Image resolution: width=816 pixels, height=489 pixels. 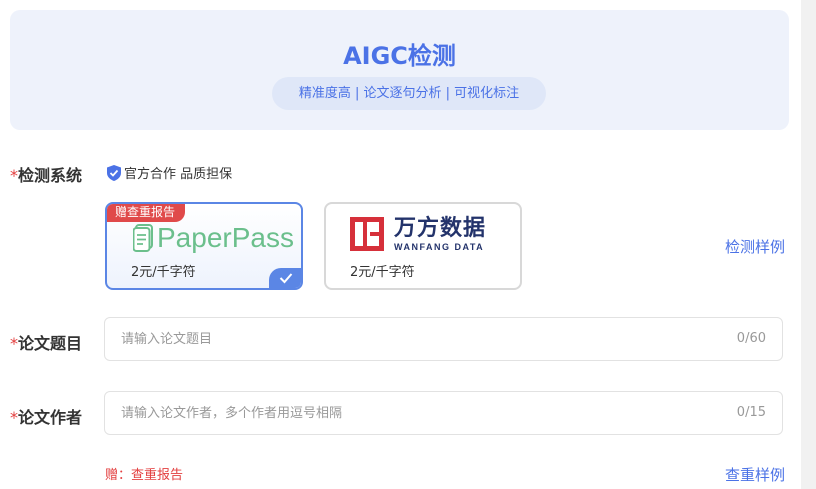 What do you see at coordinates (225, 237) in the screenshot?
I see `paperpass-logo-text: PaperPass` at bounding box center [225, 237].